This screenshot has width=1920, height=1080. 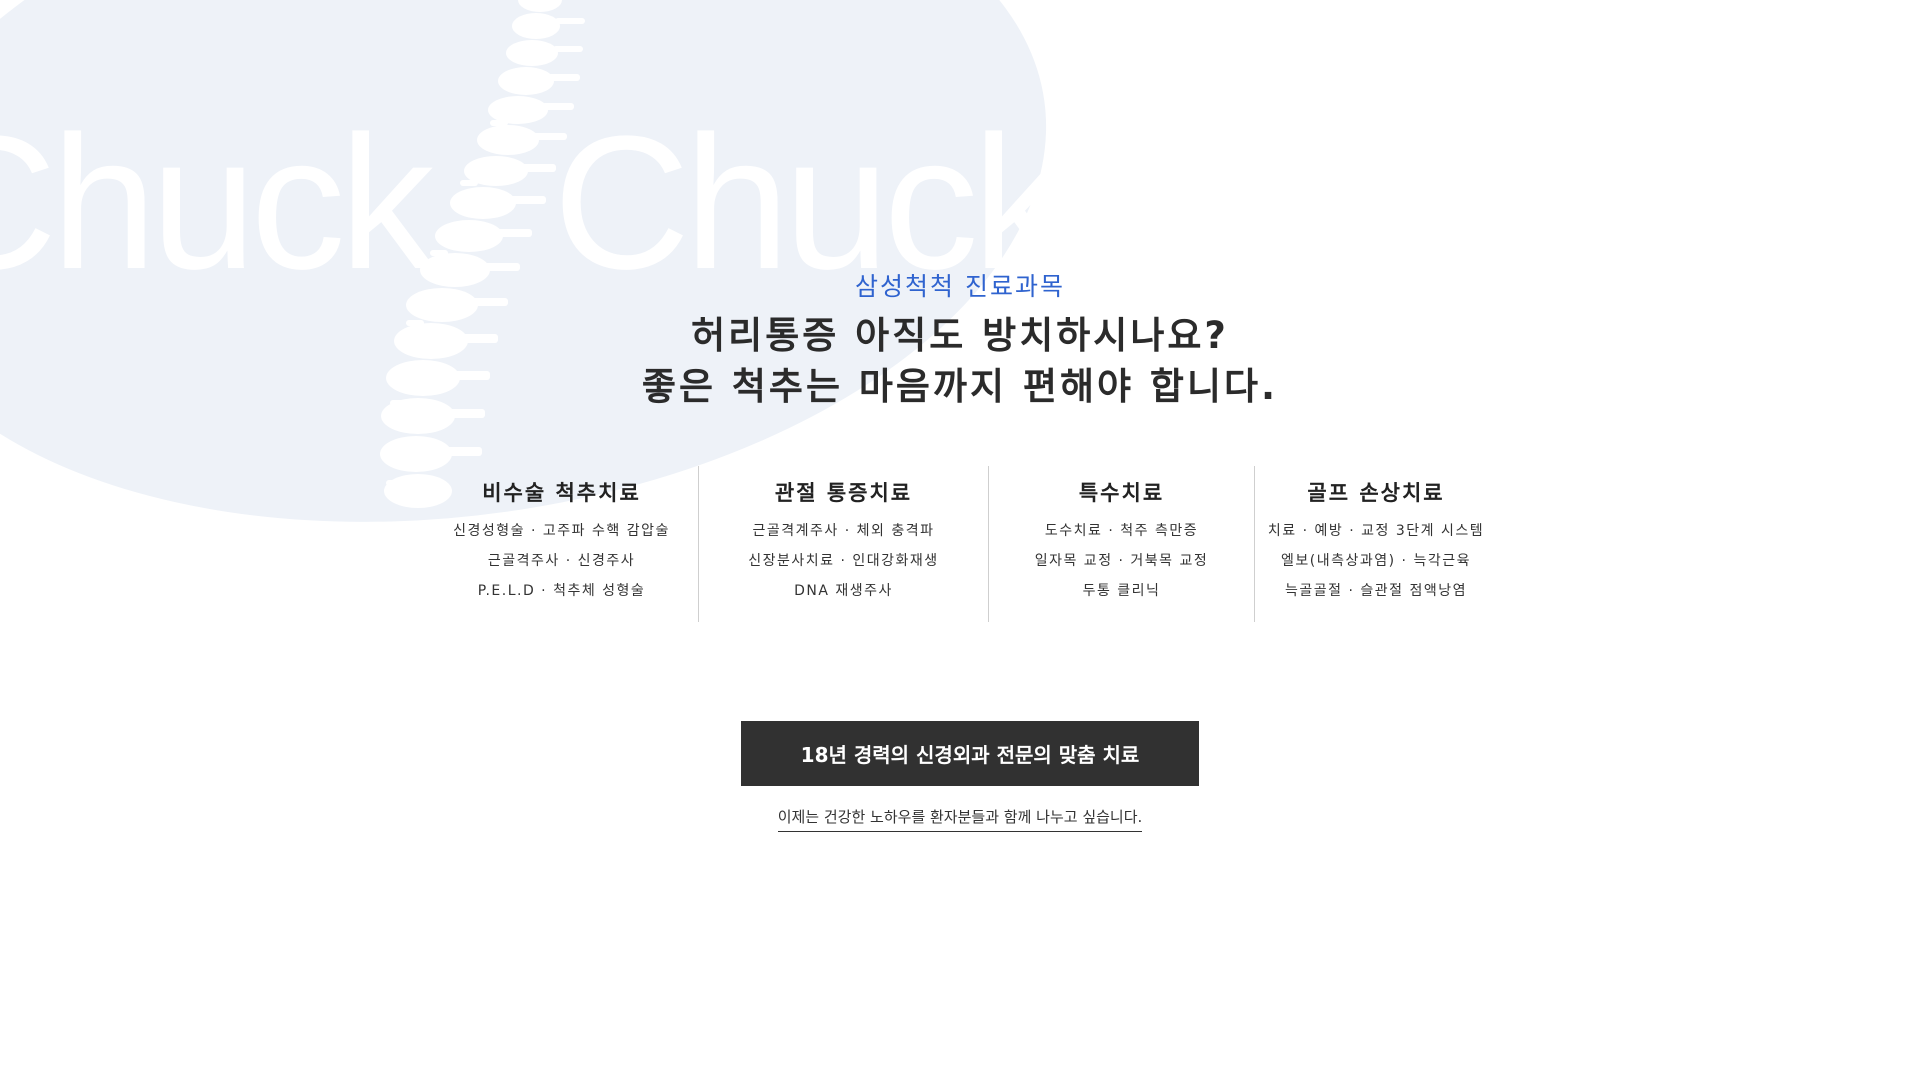 What do you see at coordinates (843, 531) in the screenshot?
I see `service-item: 근골격계주사 · 체외 충격파` at bounding box center [843, 531].